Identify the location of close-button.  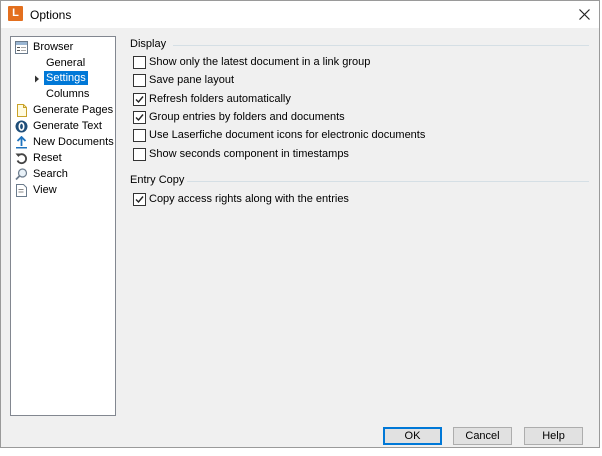
(584, 14).